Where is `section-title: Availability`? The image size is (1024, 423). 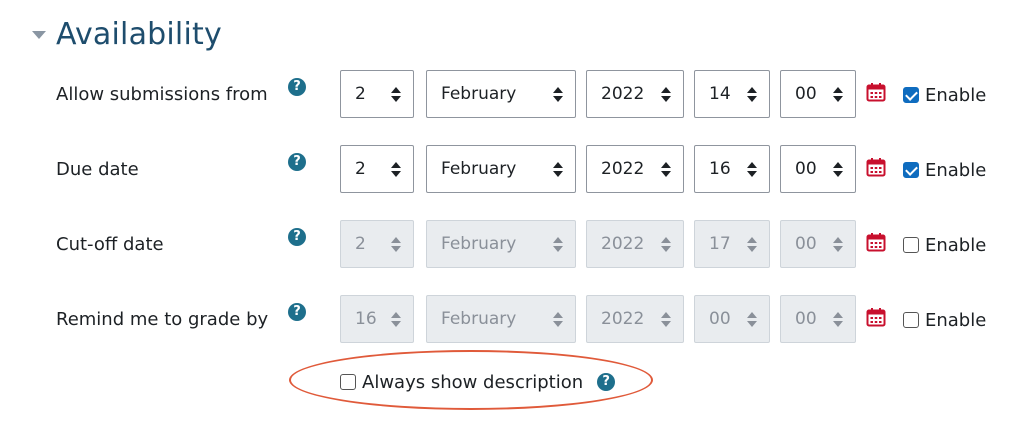
section-title: Availability is located at coordinates (139, 34).